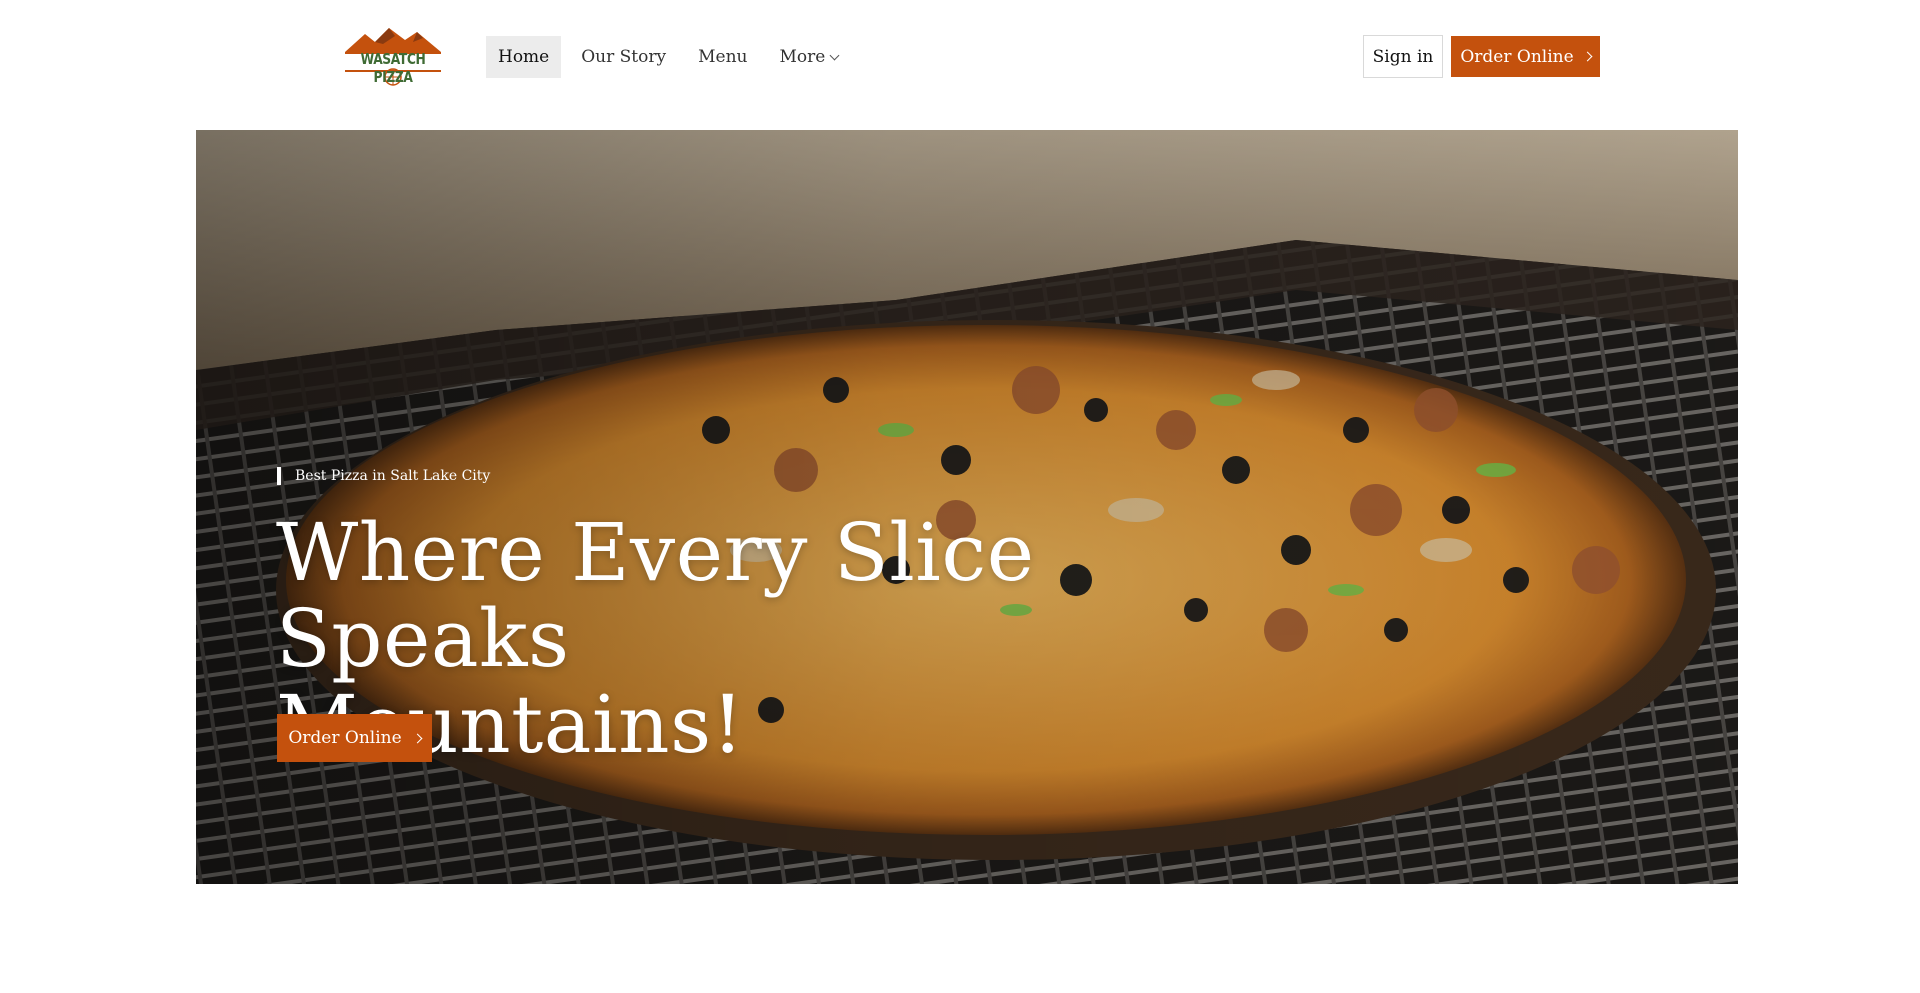 Image resolution: width=1920 pixels, height=993 pixels. I want to click on nav-item-menu: Menu, so click(722, 57).